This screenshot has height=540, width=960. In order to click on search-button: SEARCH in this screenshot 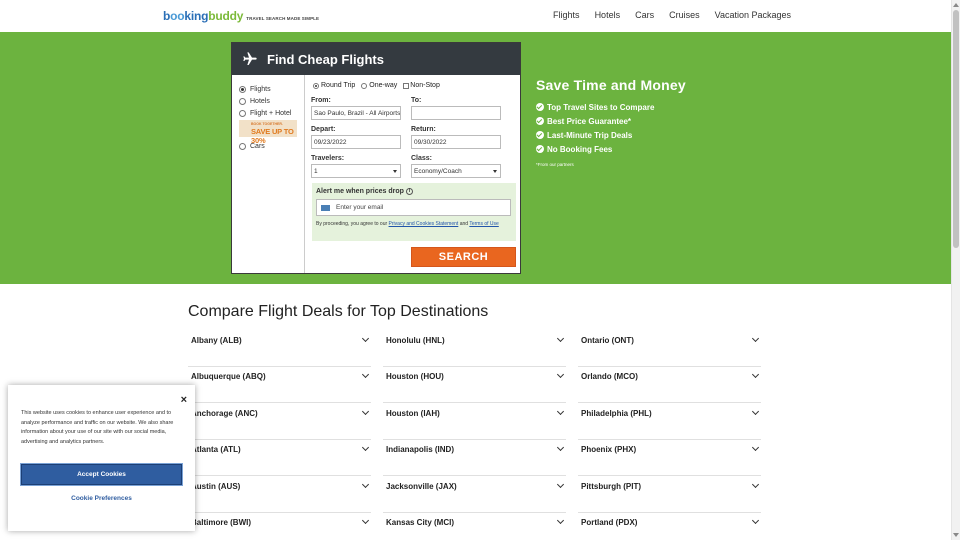, I will do `click(463, 257)`.